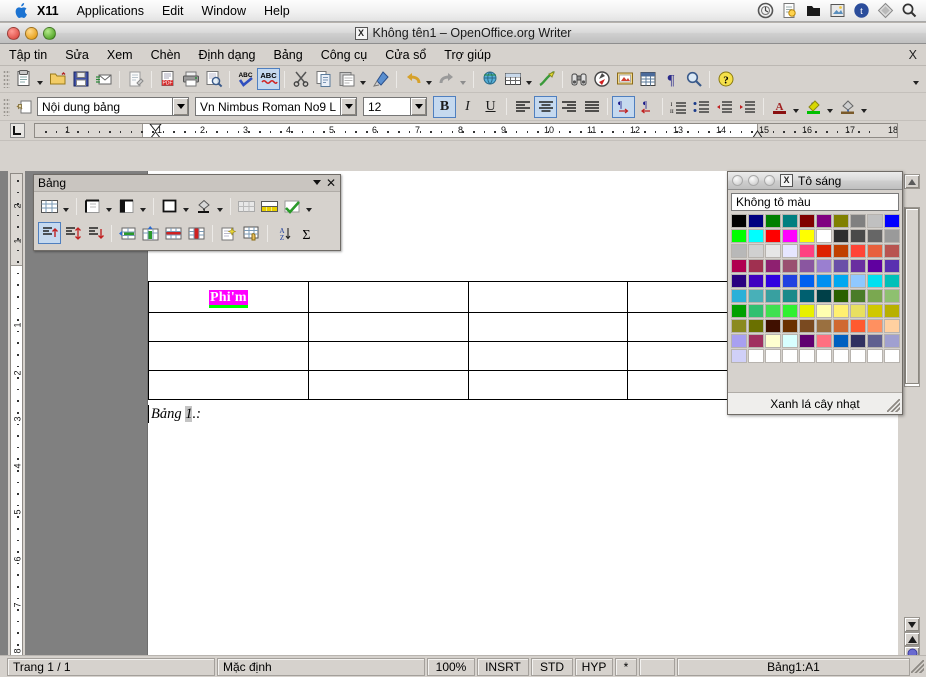 Image resolution: width=926 pixels, height=677 pixels. Describe the element at coordinates (292, 206) in the screenshot. I see `optimize-icon` at that location.